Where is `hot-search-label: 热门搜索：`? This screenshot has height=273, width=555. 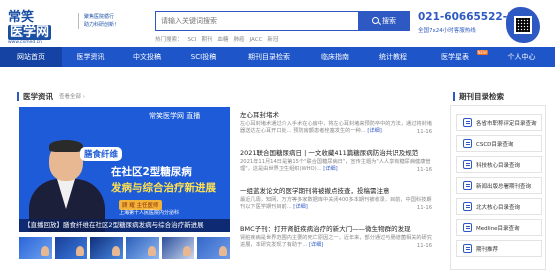 hot-search-label: 热门搜索： is located at coordinates (169, 40).